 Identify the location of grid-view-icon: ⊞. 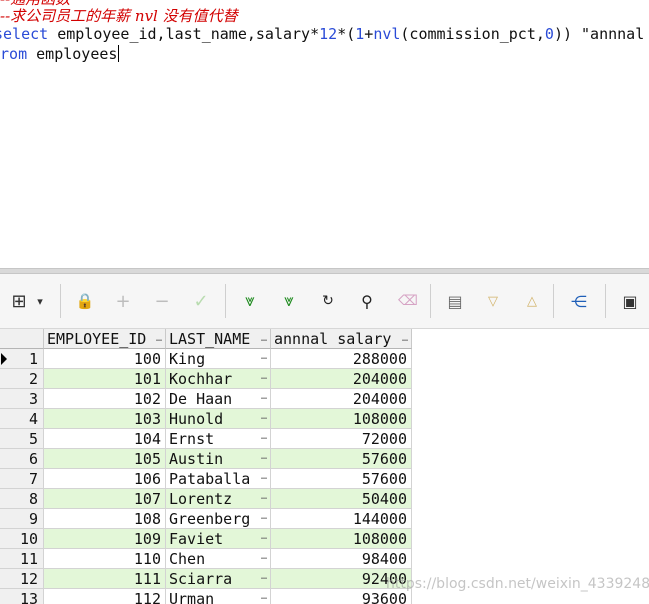
(19, 301).